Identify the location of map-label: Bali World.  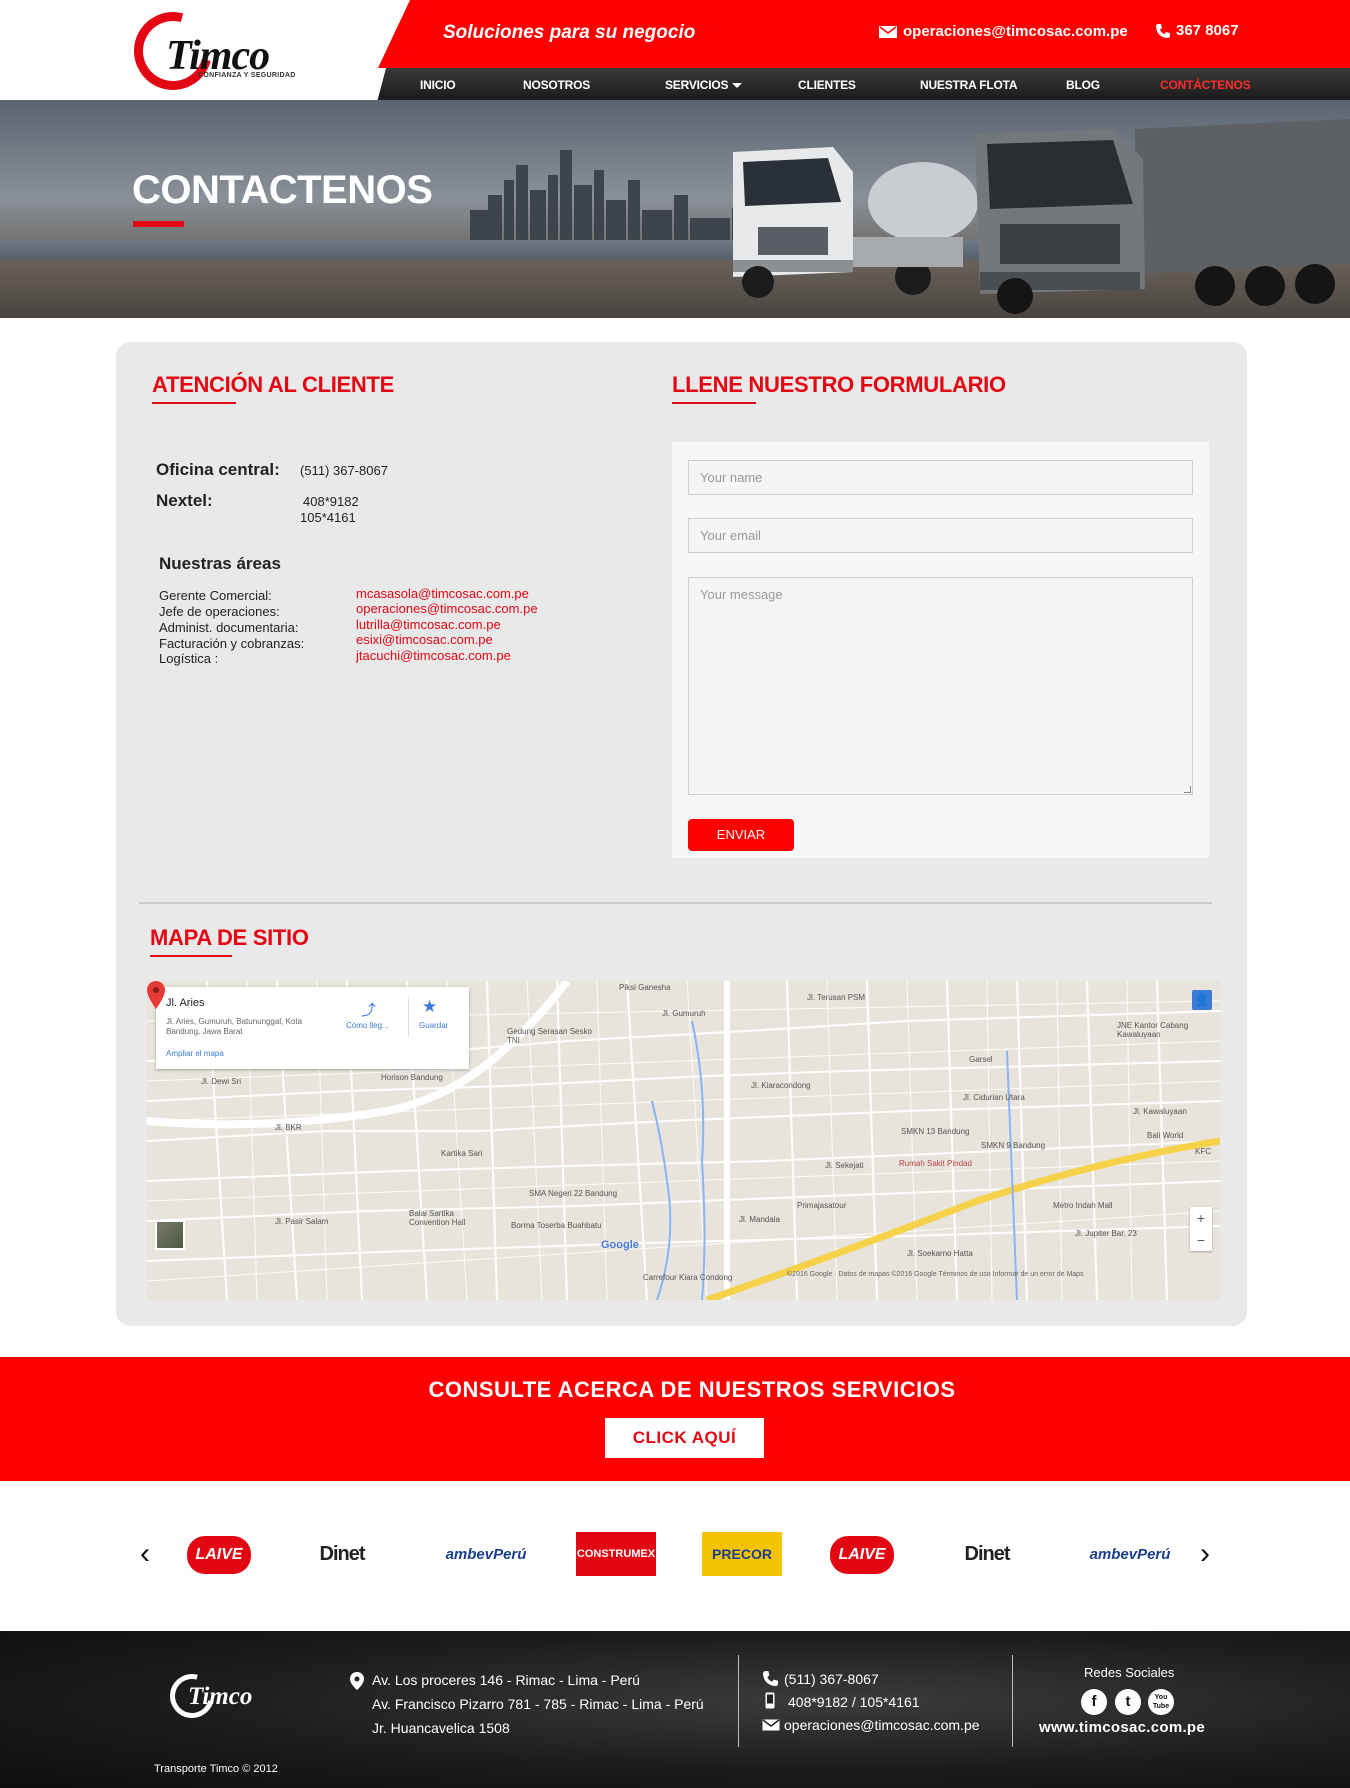
(1165, 1135).